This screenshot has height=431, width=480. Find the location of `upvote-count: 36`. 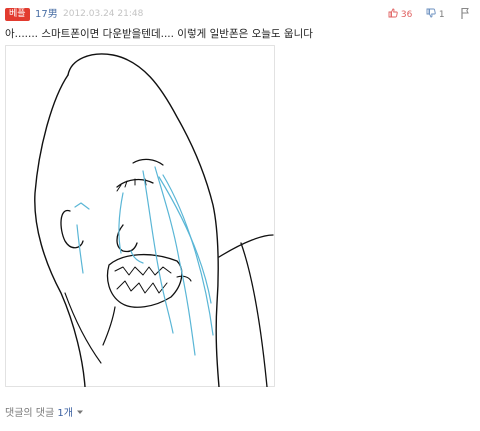

upvote-count: 36 is located at coordinates (406, 15).